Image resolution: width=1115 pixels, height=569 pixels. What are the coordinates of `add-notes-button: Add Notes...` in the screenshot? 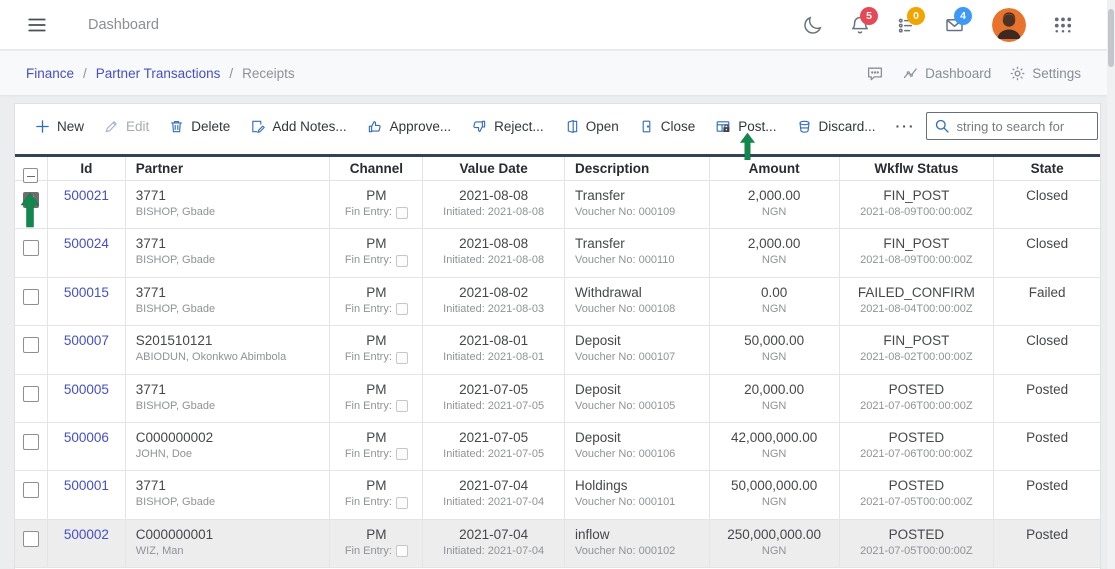 It's located at (298, 126).